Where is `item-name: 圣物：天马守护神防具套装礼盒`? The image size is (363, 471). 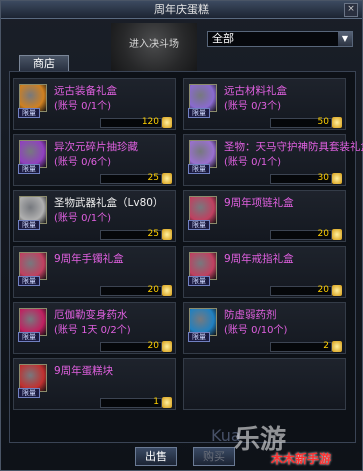 item-name: 圣物：天马守护神防具套装礼盒 is located at coordinates (293, 147).